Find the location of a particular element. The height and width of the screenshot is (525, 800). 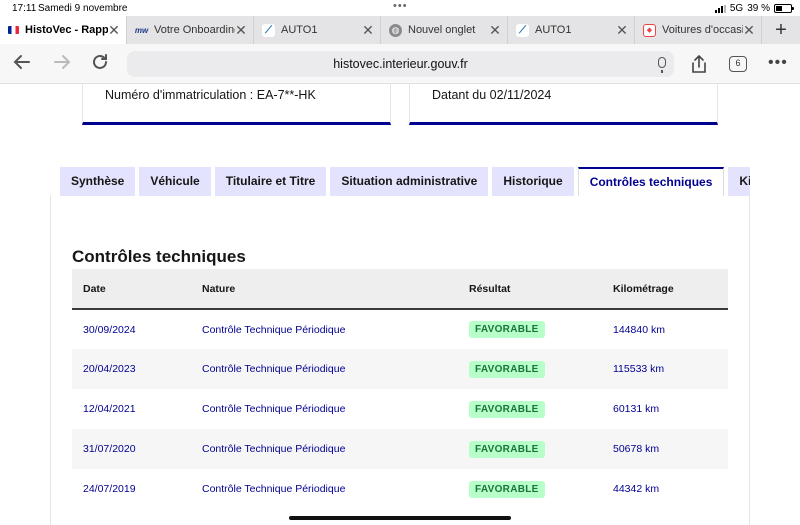

tab-synthese: Synthèse is located at coordinates (98, 181).